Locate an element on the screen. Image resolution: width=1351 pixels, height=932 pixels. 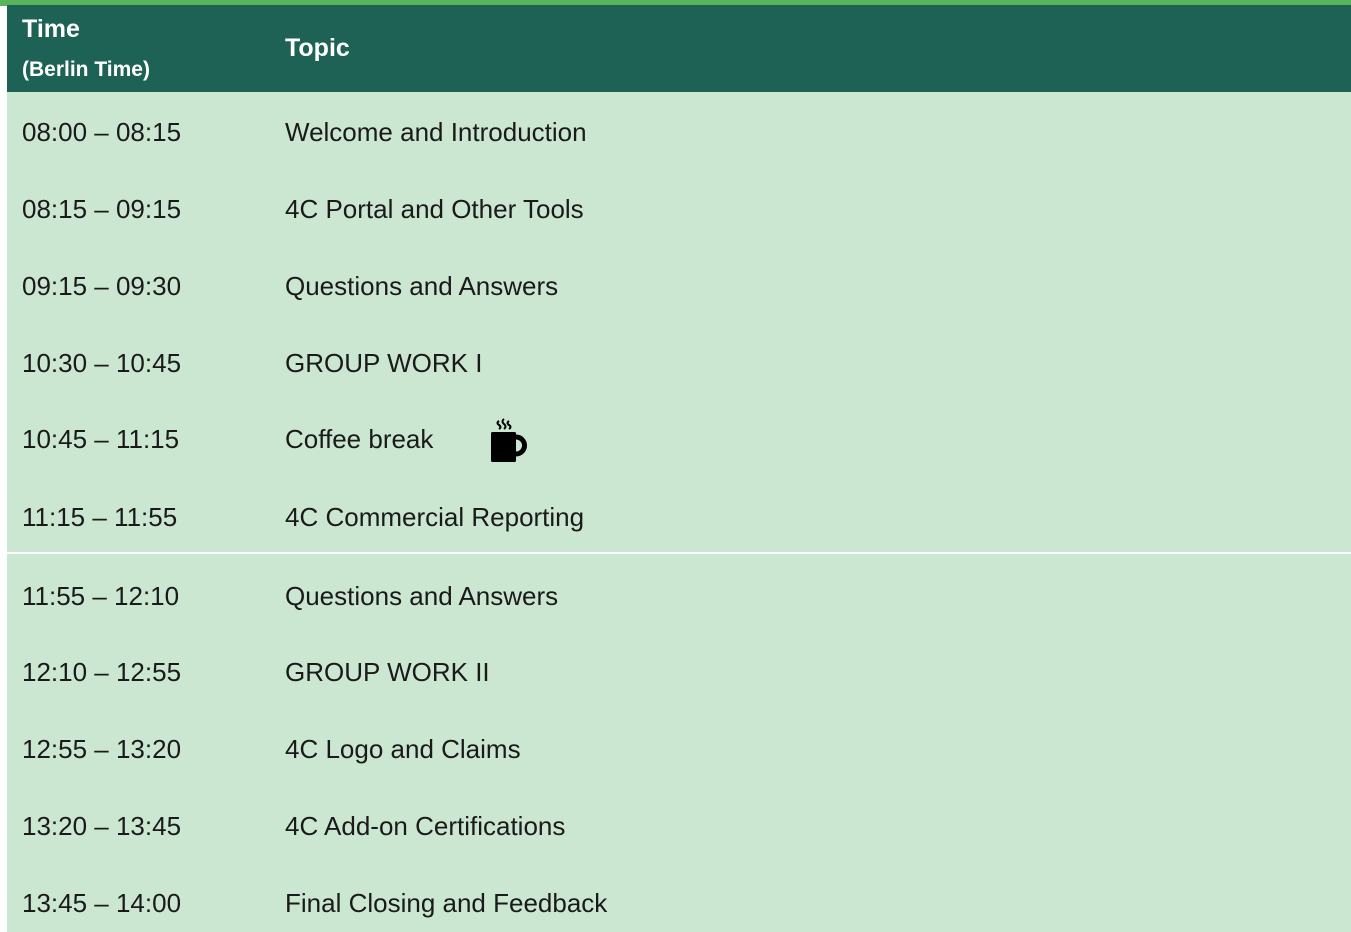
table-row: 10:45 – 11:15 Coffee break is located at coordinates (679, 441).